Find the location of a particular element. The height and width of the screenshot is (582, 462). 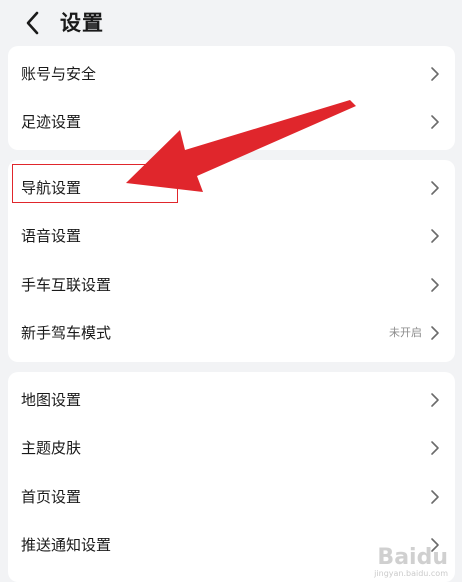

settings-item-homepage: 首页设置 is located at coordinates (231, 497).